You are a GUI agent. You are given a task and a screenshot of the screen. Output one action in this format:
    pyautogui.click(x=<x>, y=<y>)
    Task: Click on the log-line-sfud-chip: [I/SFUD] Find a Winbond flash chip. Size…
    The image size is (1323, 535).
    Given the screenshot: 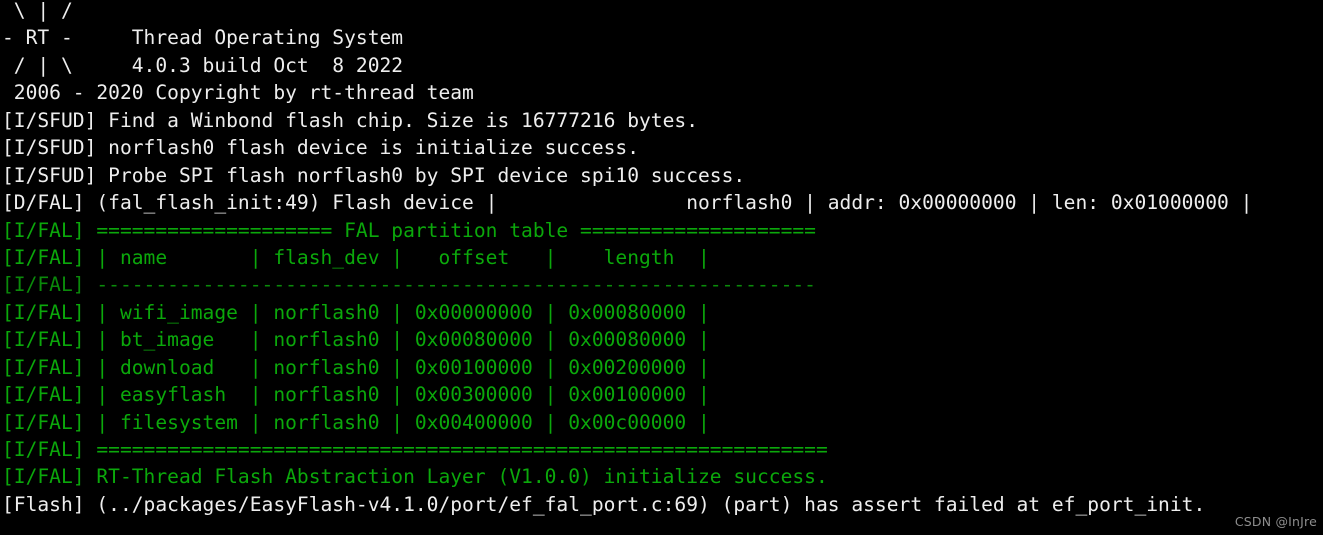 What is the action you would take?
    pyautogui.click(x=350, y=120)
    